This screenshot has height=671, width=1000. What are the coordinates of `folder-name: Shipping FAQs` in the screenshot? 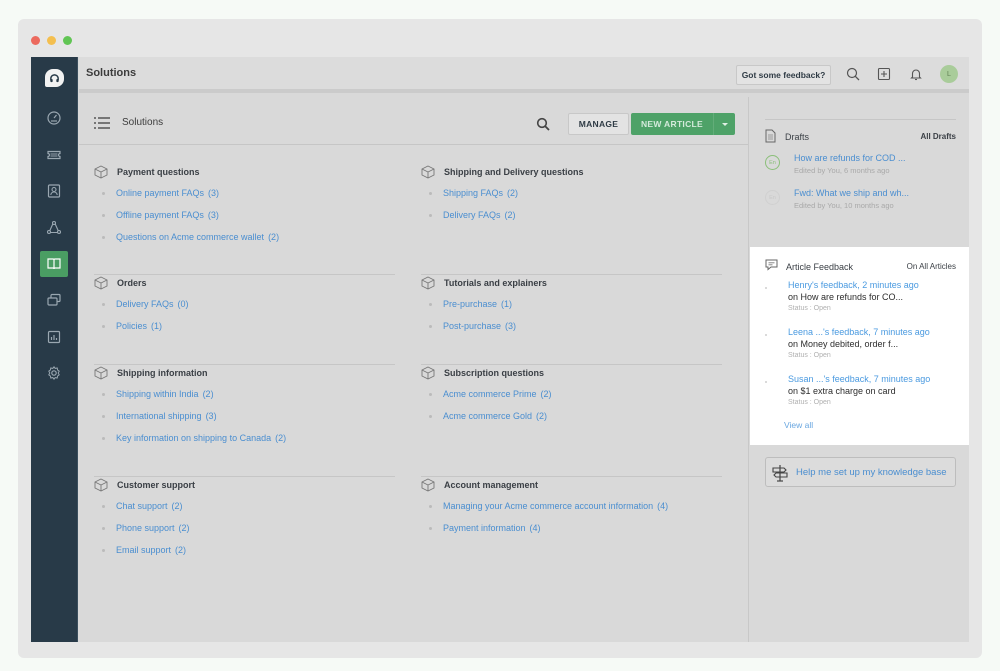 It's located at (473, 193).